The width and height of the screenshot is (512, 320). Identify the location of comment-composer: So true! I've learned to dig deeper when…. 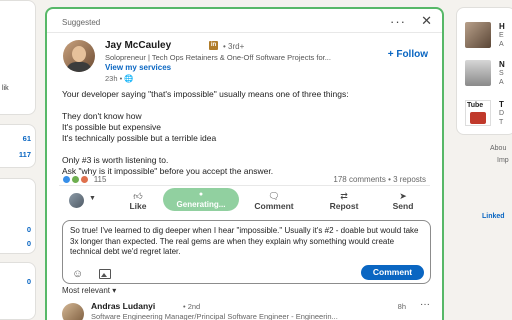
(246, 252).